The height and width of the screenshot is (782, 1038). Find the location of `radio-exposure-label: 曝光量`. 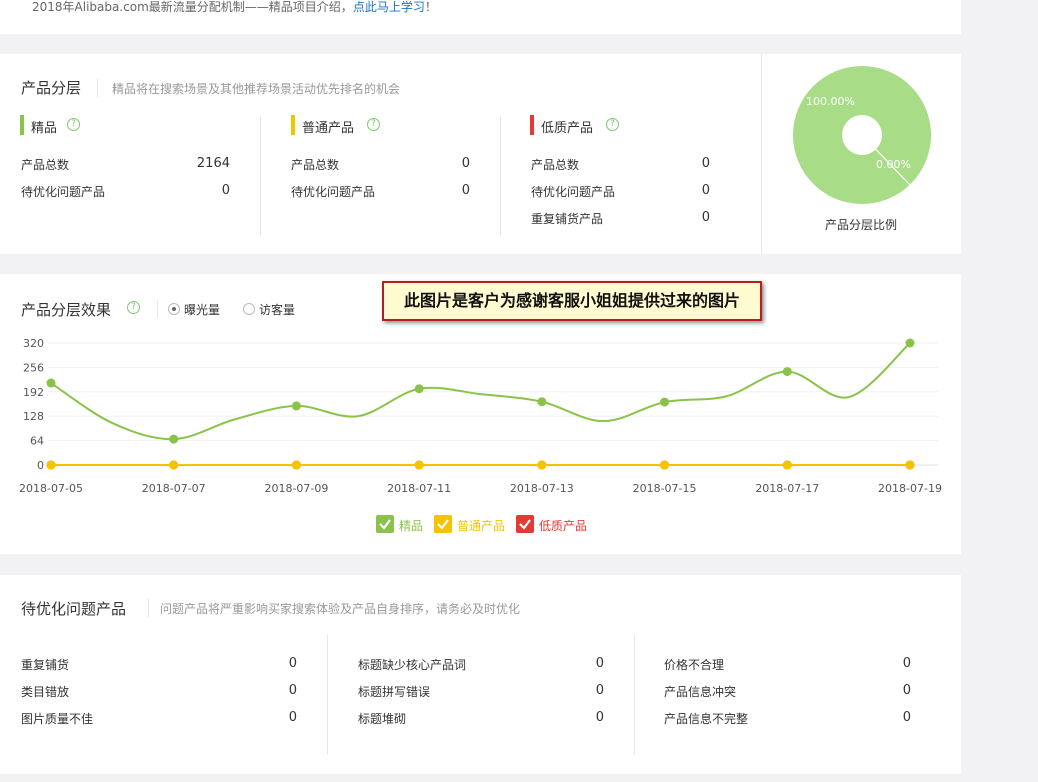

radio-exposure-label: 曝光量 is located at coordinates (202, 310).